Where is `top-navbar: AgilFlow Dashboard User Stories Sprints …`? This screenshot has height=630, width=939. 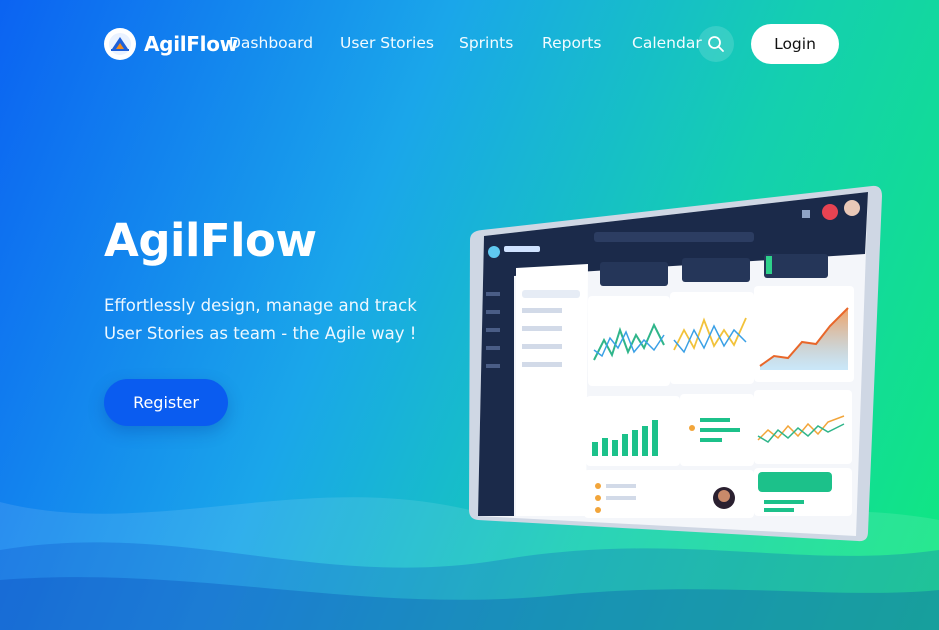 top-navbar: AgilFlow Dashboard User Stories Sprints … is located at coordinates (469, 44).